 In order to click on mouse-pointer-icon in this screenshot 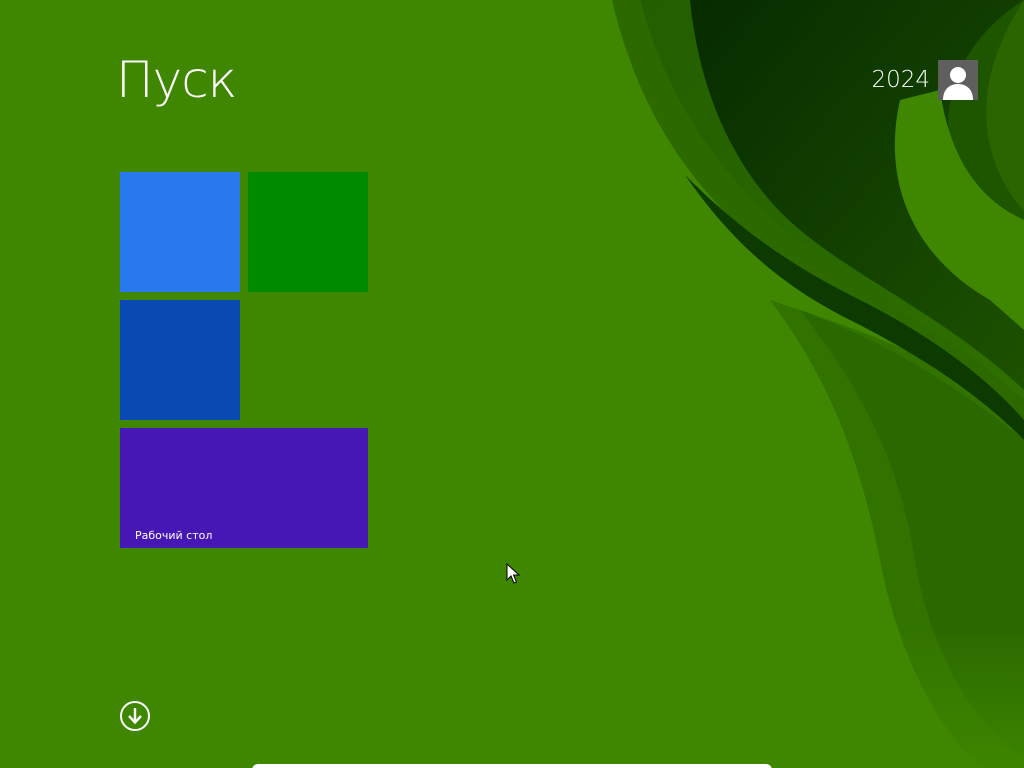, I will do `click(513, 573)`.